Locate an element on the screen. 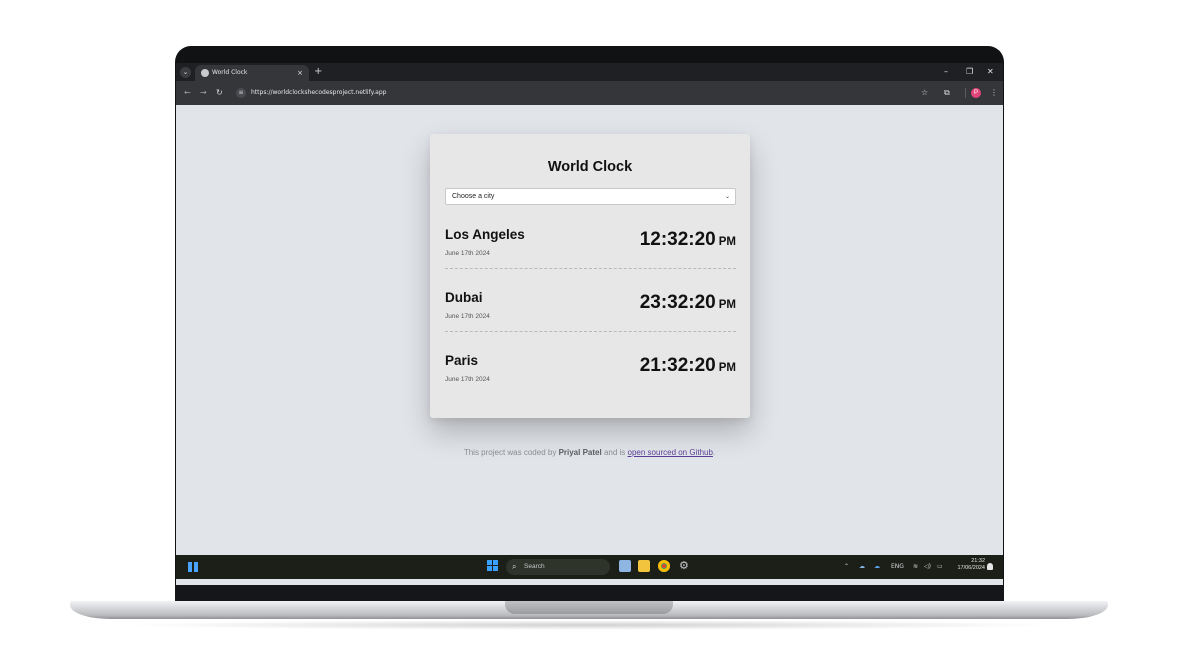  reload-icon: ↻ is located at coordinates (219, 93).